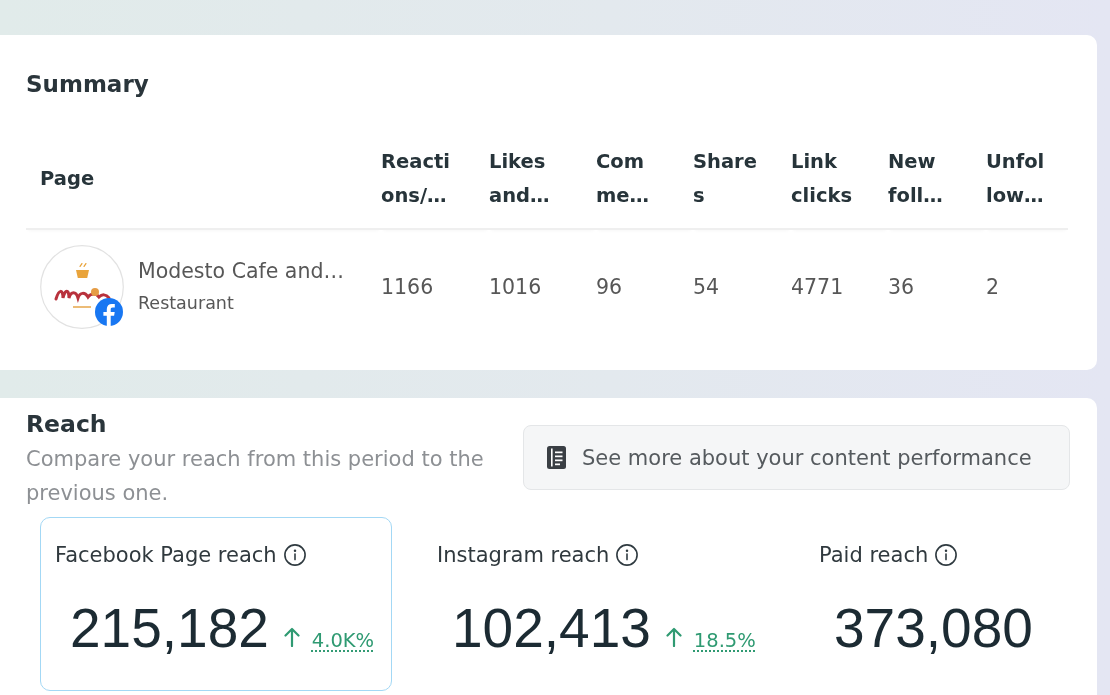 The height and width of the screenshot is (695, 1110). Describe the element at coordinates (169, 628) in the screenshot. I see `metric-value: 215,182` at that location.